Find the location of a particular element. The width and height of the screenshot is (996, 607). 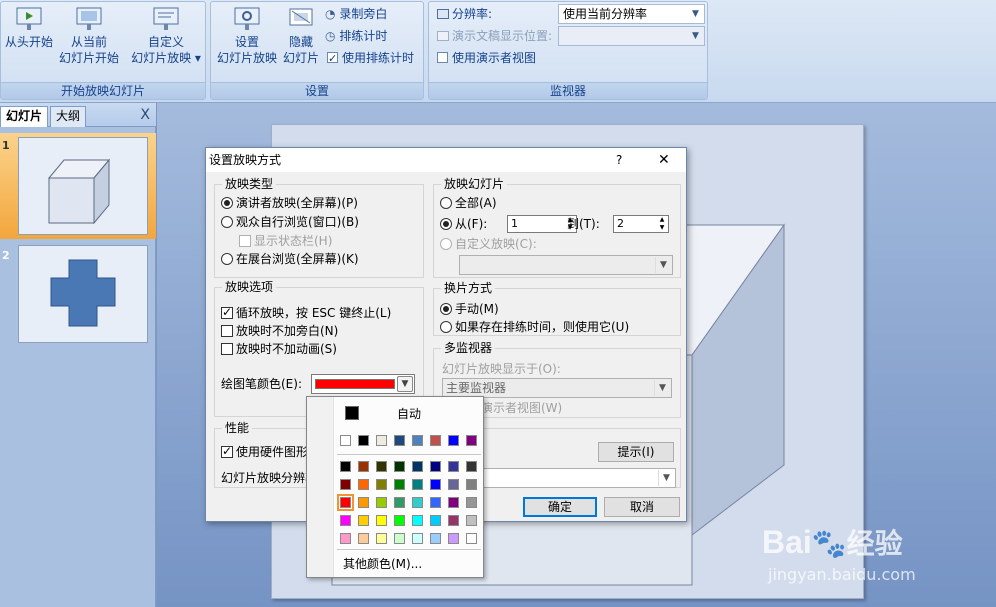

radio-custom-show: 自定义放映(C): is located at coordinates (488, 244).